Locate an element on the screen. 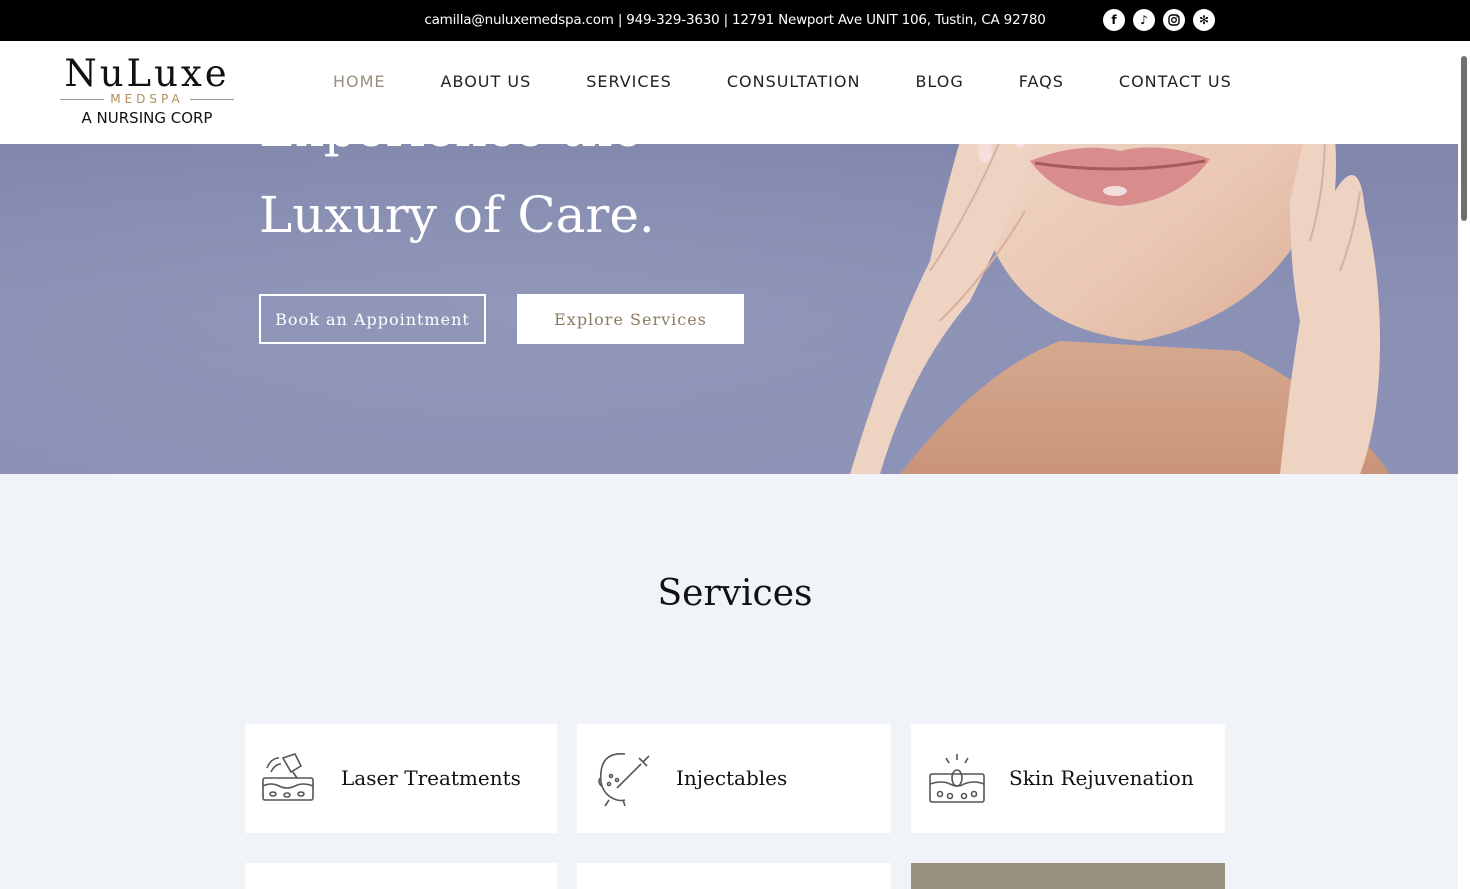 The height and width of the screenshot is (889, 1470). service-card-skin-rejuvenation: Skin Rejuvenation is located at coordinates (1068, 778).